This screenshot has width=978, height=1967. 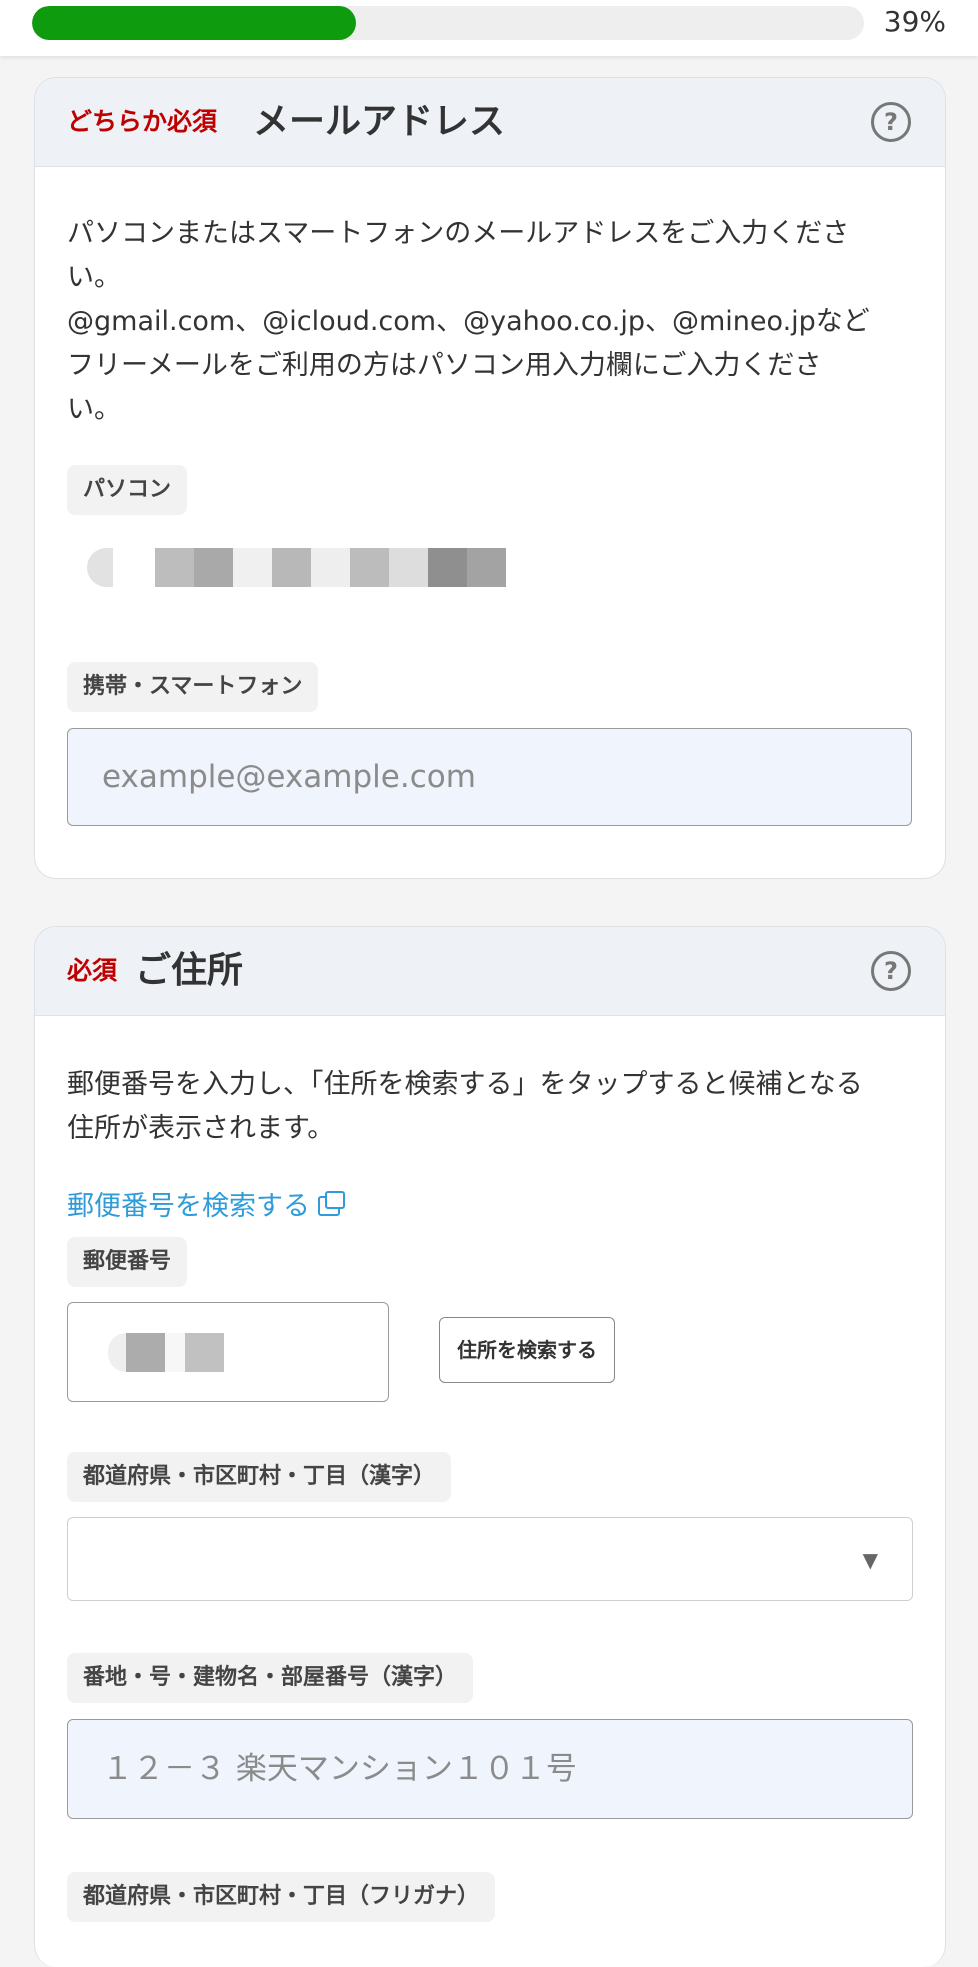 What do you see at coordinates (127, 1262) in the screenshot?
I see `postal-code-label: 郵便番号` at bounding box center [127, 1262].